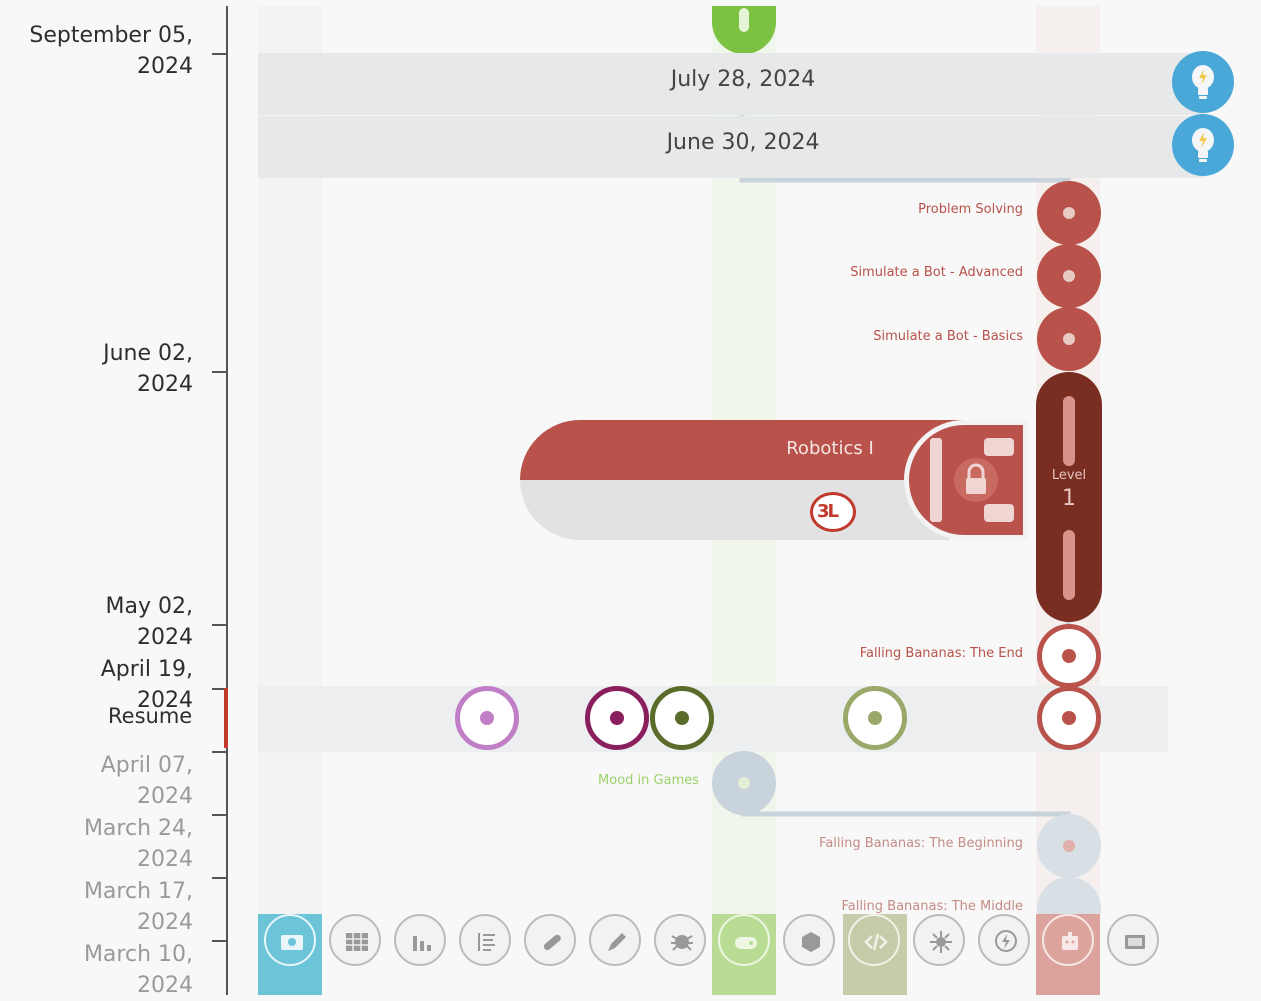  I want to click on banner-date: July 28, 2024, so click(743, 79).